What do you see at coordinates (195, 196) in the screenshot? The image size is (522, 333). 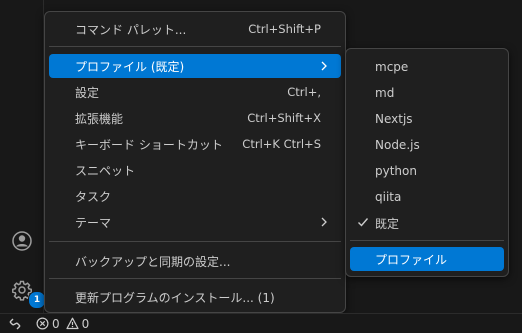 I see `menu-item-tasks: タスク` at bounding box center [195, 196].